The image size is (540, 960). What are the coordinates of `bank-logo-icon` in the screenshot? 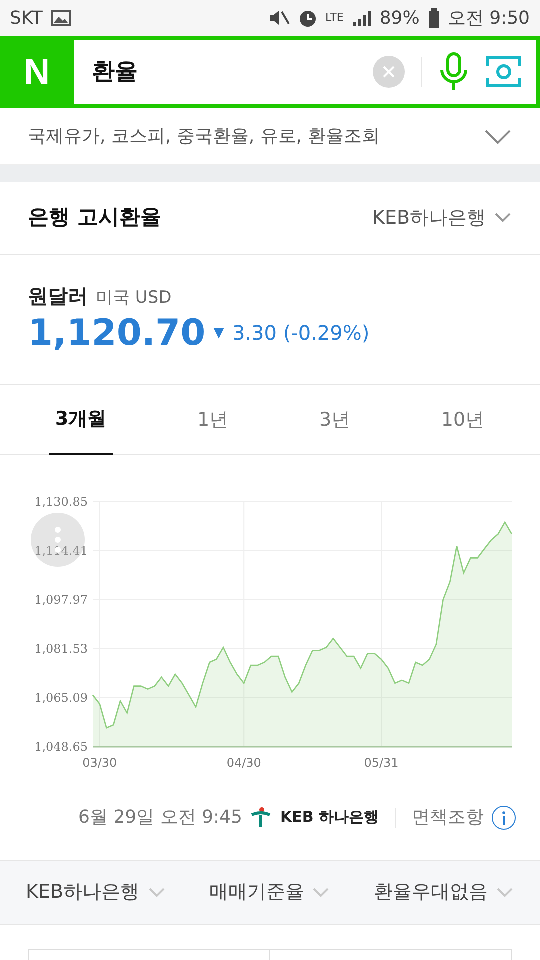 It's located at (261, 817).